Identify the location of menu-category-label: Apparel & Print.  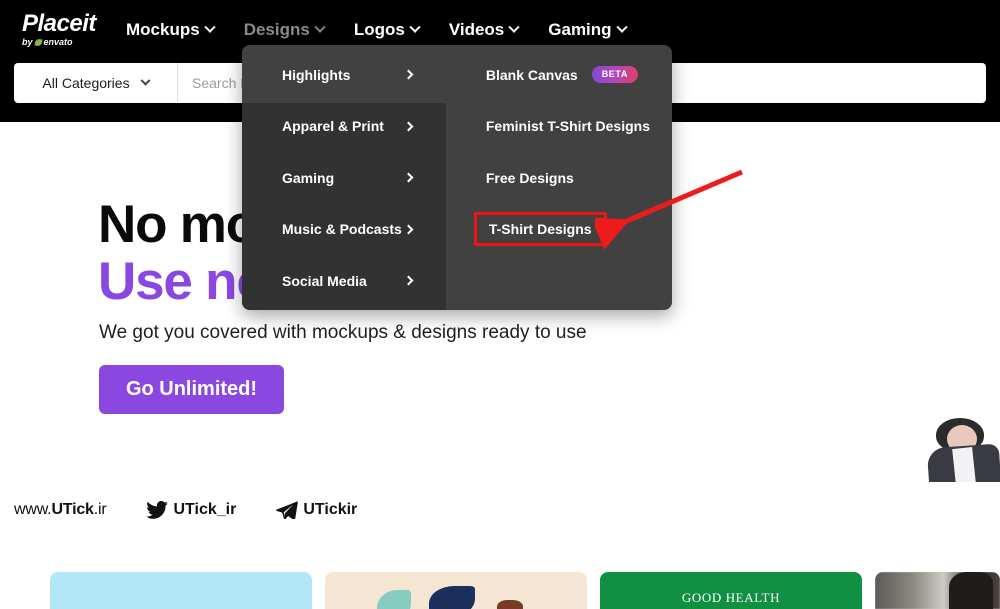
(333, 126).